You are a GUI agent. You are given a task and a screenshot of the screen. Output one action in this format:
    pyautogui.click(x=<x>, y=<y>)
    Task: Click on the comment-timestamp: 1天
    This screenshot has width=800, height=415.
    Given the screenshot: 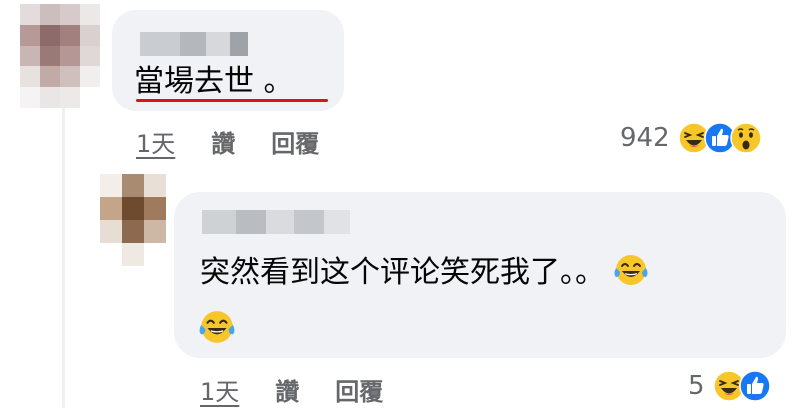 What is the action you would take?
    pyautogui.click(x=155, y=141)
    